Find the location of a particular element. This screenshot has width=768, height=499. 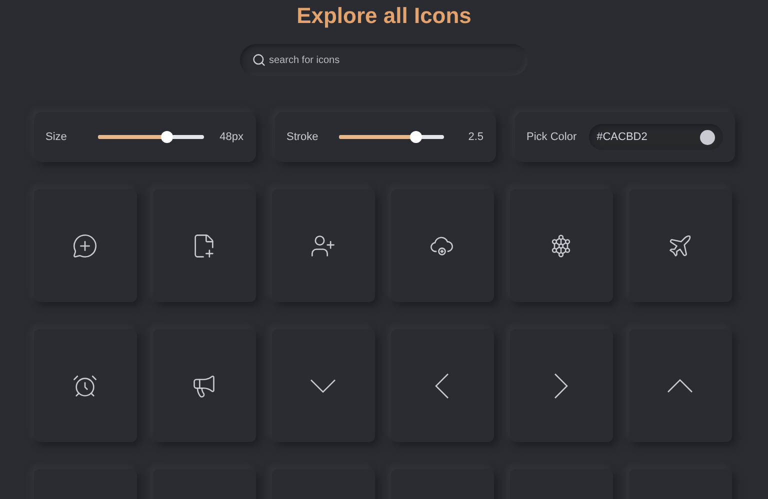

chevron-down-icon is located at coordinates (323, 385).